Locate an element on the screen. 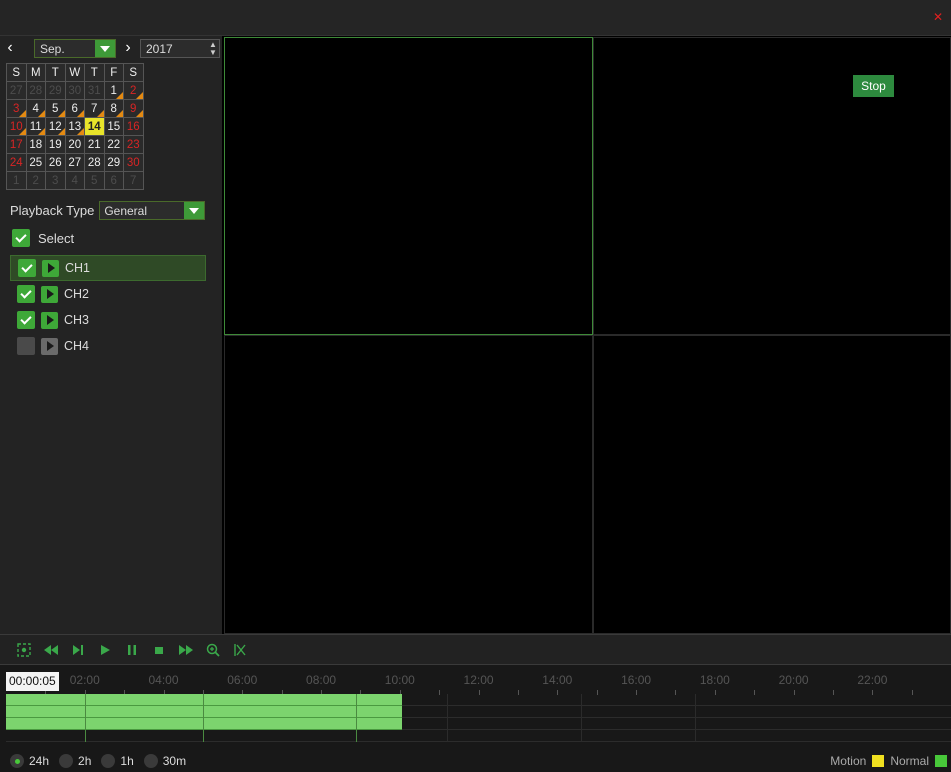 The height and width of the screenshot is (772, 951). snapshot-icon is located at coordinates (23, 650).